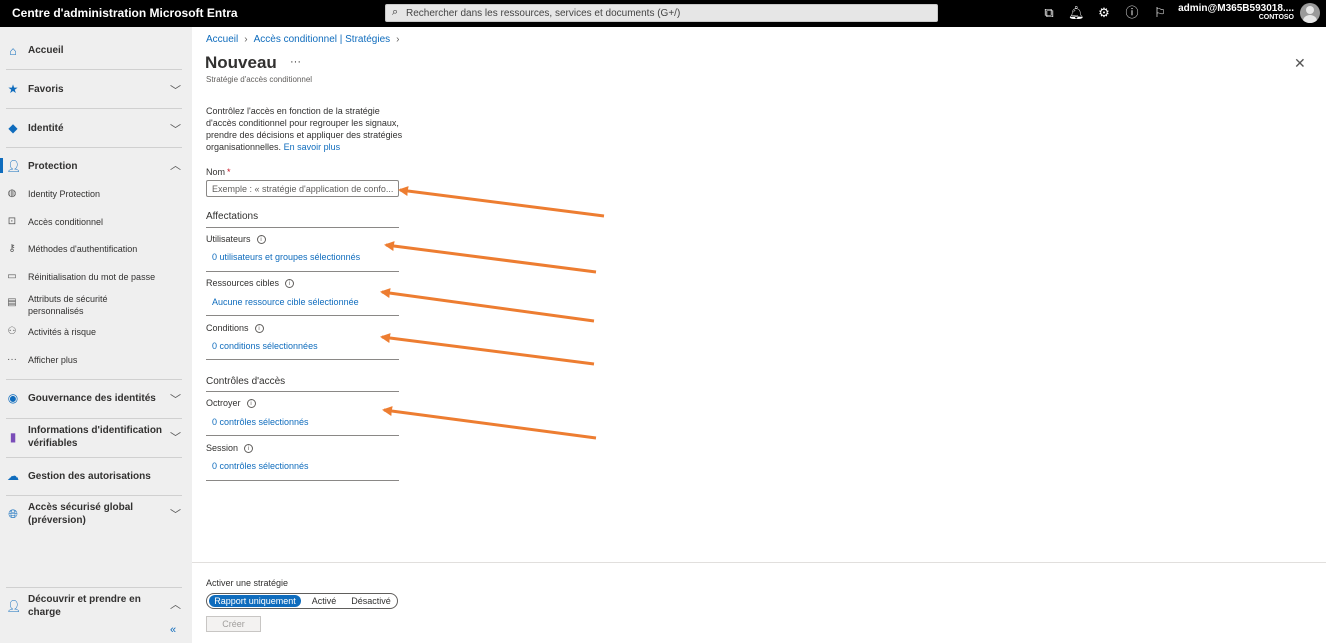  Describe the element at coordinates (218, 172) in the screenshot. I see `name-label: Nom *` at that location.